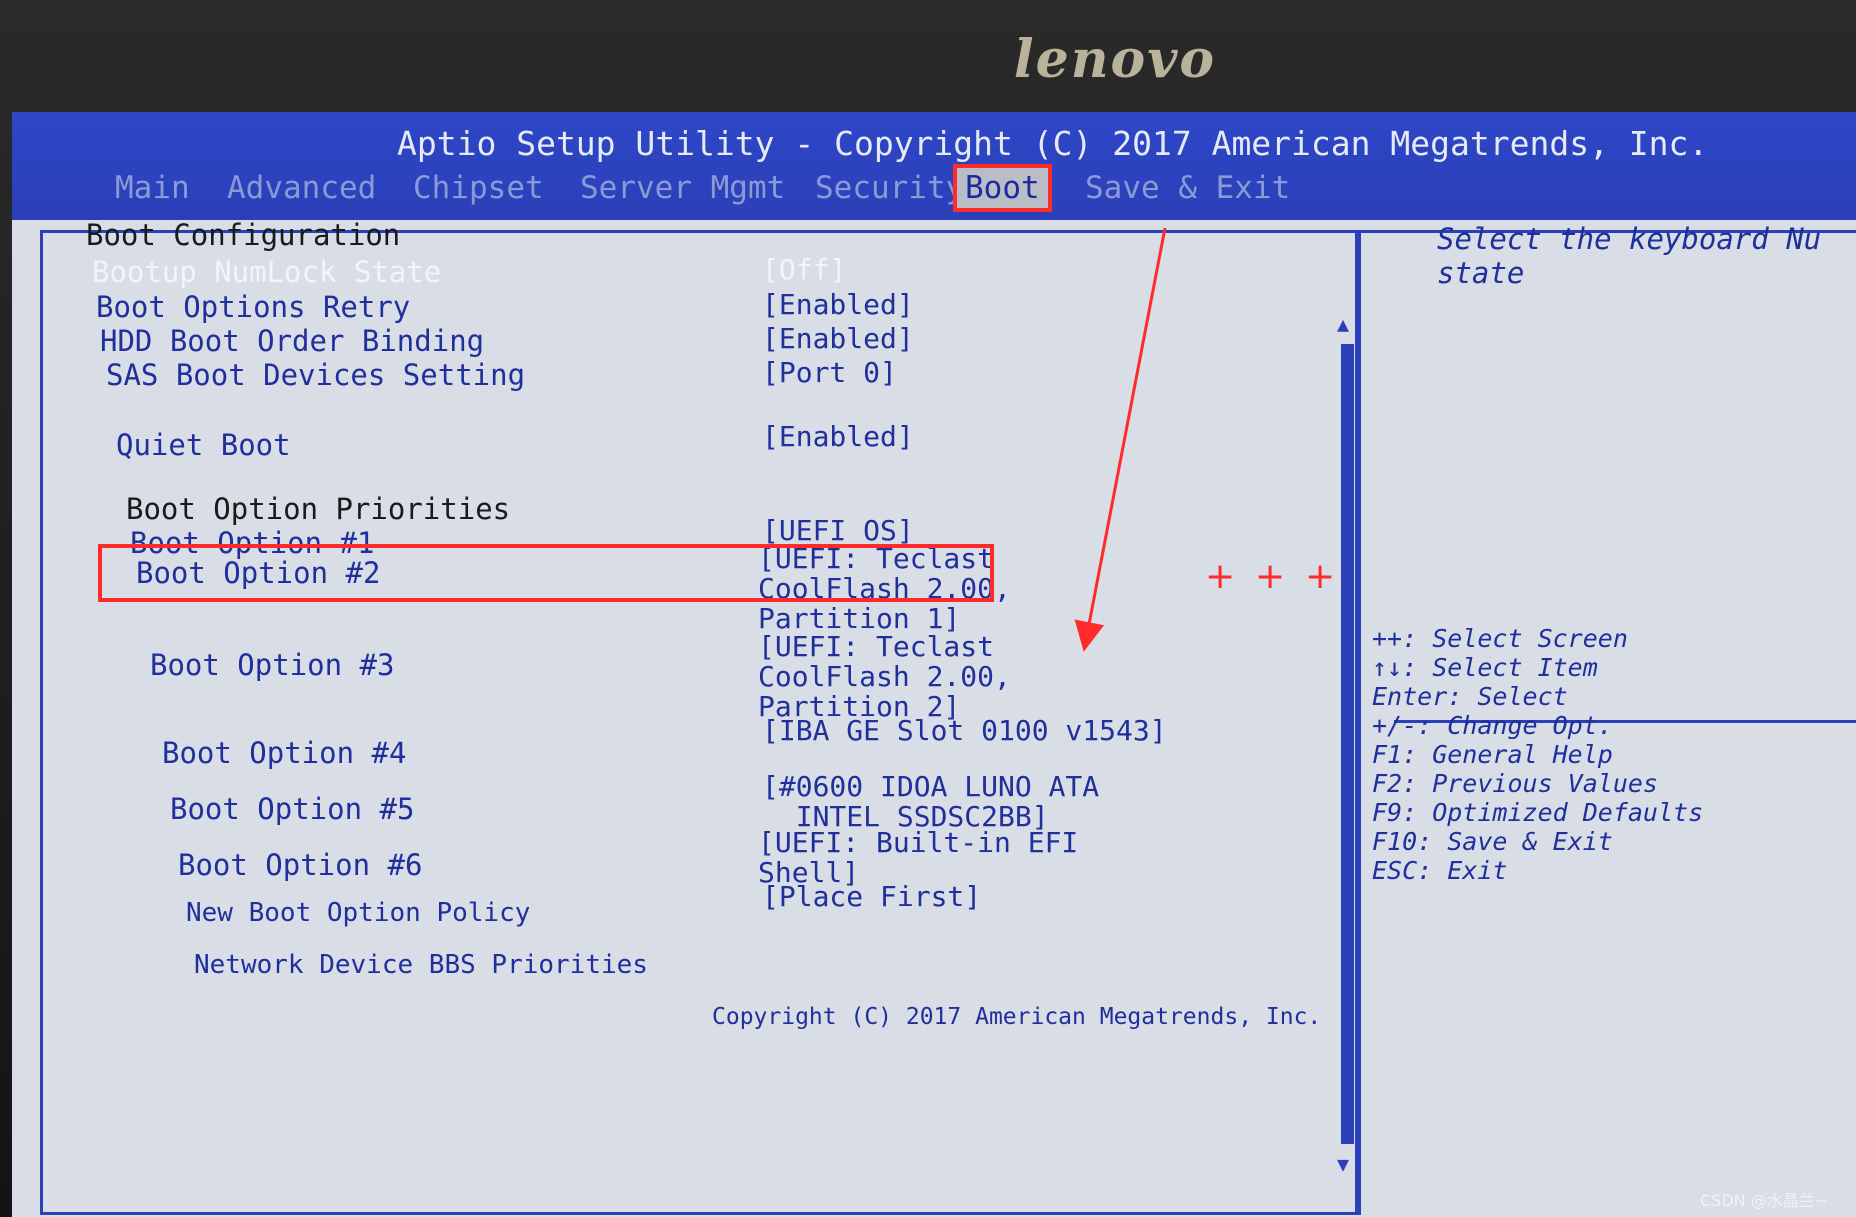 The height and width of the screenshot is (1217, 1856). What do you see at coordinates (1002, 188) in the screenshot?
I see `tab-boot: Boot` at bounding box center [1002, 188].